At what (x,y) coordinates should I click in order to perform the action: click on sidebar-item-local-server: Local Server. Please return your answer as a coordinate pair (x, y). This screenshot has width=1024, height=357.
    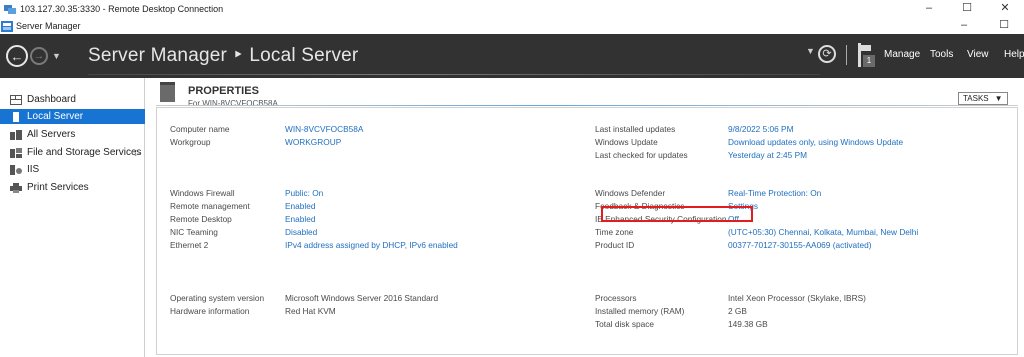
    Looking at the image, I should click on (72, 116).